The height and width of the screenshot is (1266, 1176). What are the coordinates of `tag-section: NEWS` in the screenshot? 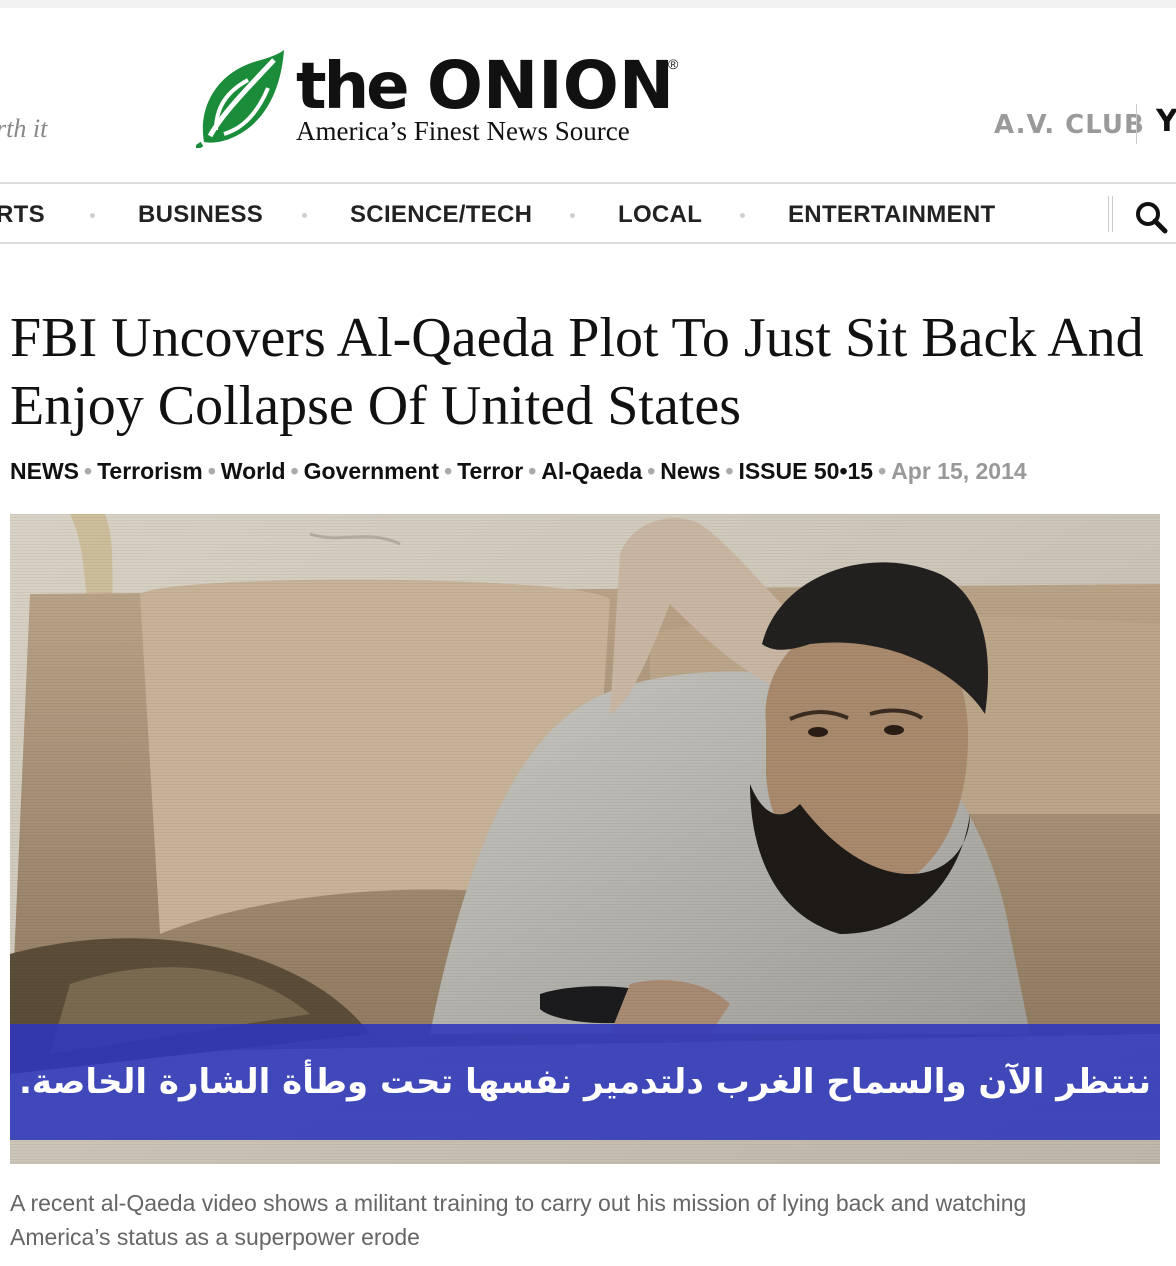 It's located at (44, 471).